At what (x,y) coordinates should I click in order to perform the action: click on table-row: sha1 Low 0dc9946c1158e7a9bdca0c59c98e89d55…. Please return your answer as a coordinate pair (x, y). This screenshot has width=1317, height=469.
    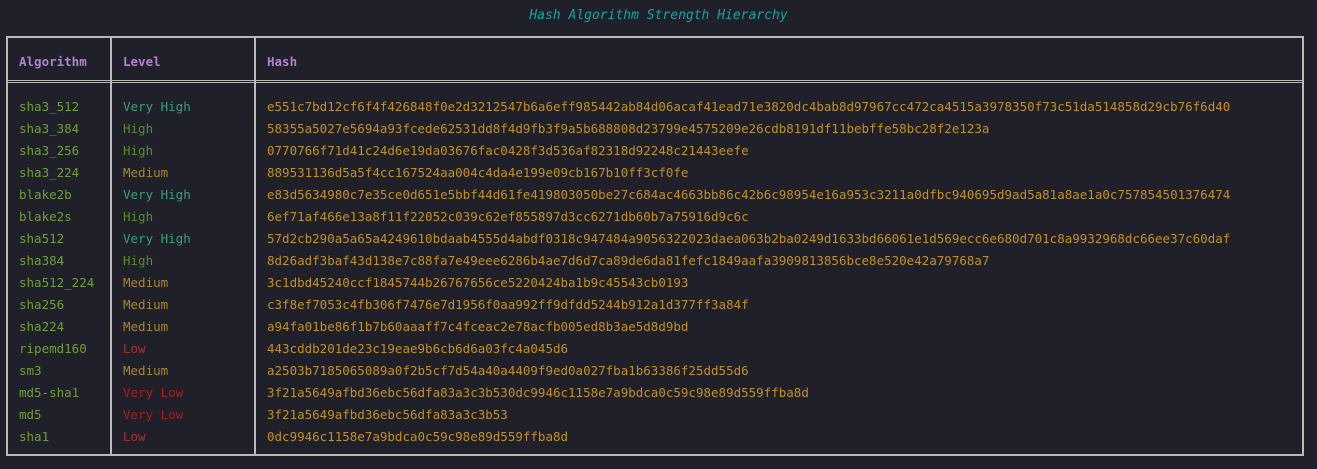
    Looking at the image, I should click on (655, 437).